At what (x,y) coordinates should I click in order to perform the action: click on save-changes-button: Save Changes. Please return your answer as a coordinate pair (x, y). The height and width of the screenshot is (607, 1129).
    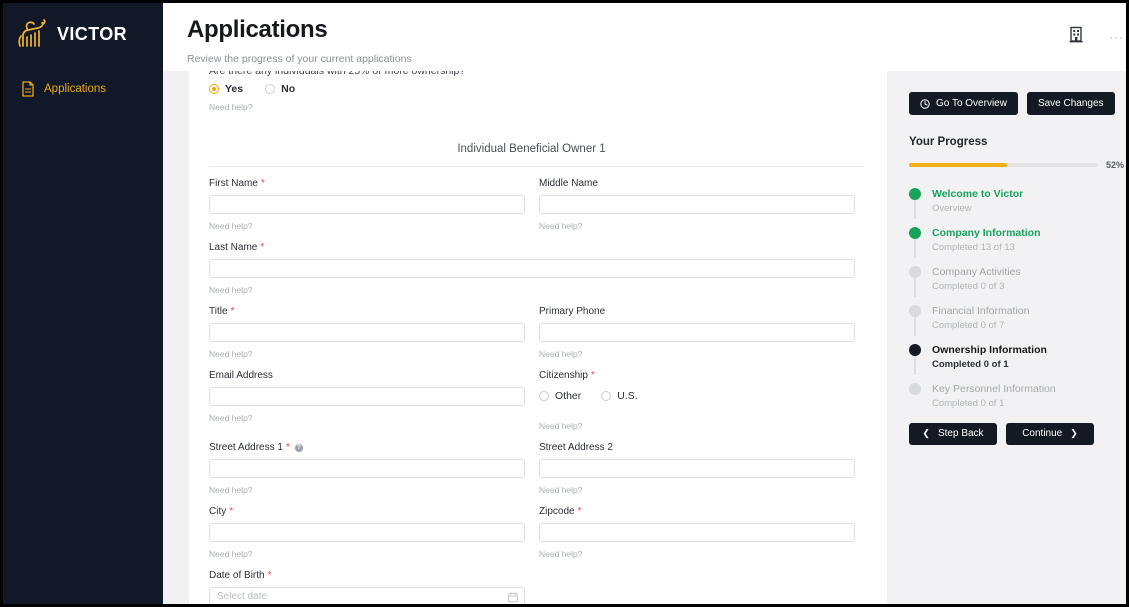
    Looking at the image, I should click on (1070, 103).